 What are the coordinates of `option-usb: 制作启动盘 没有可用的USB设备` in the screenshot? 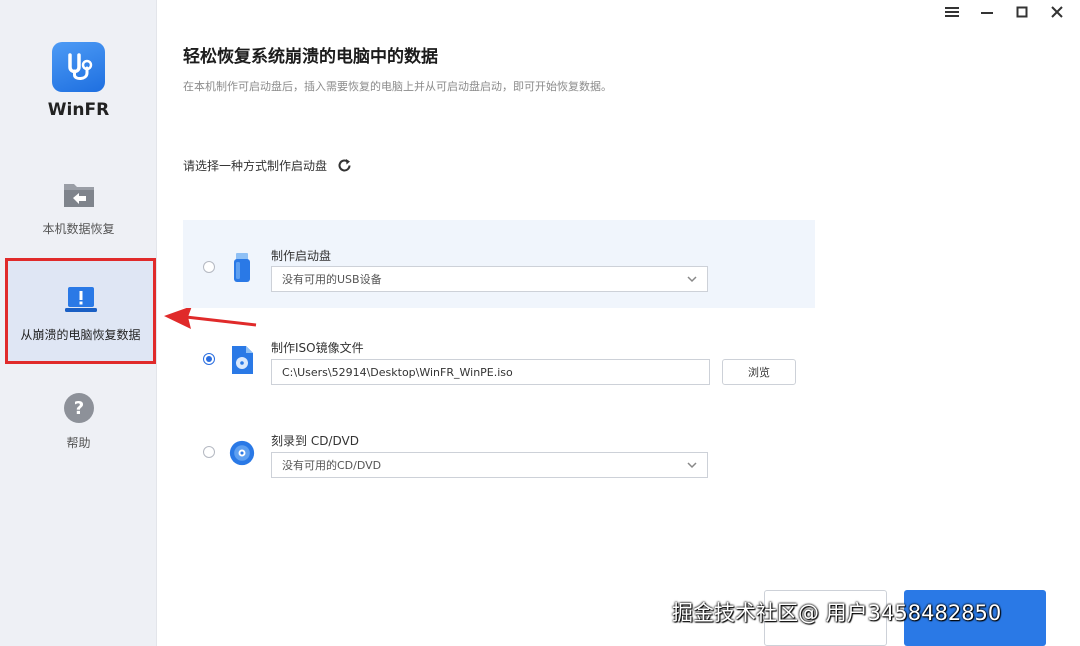 It's located at (499, 264).